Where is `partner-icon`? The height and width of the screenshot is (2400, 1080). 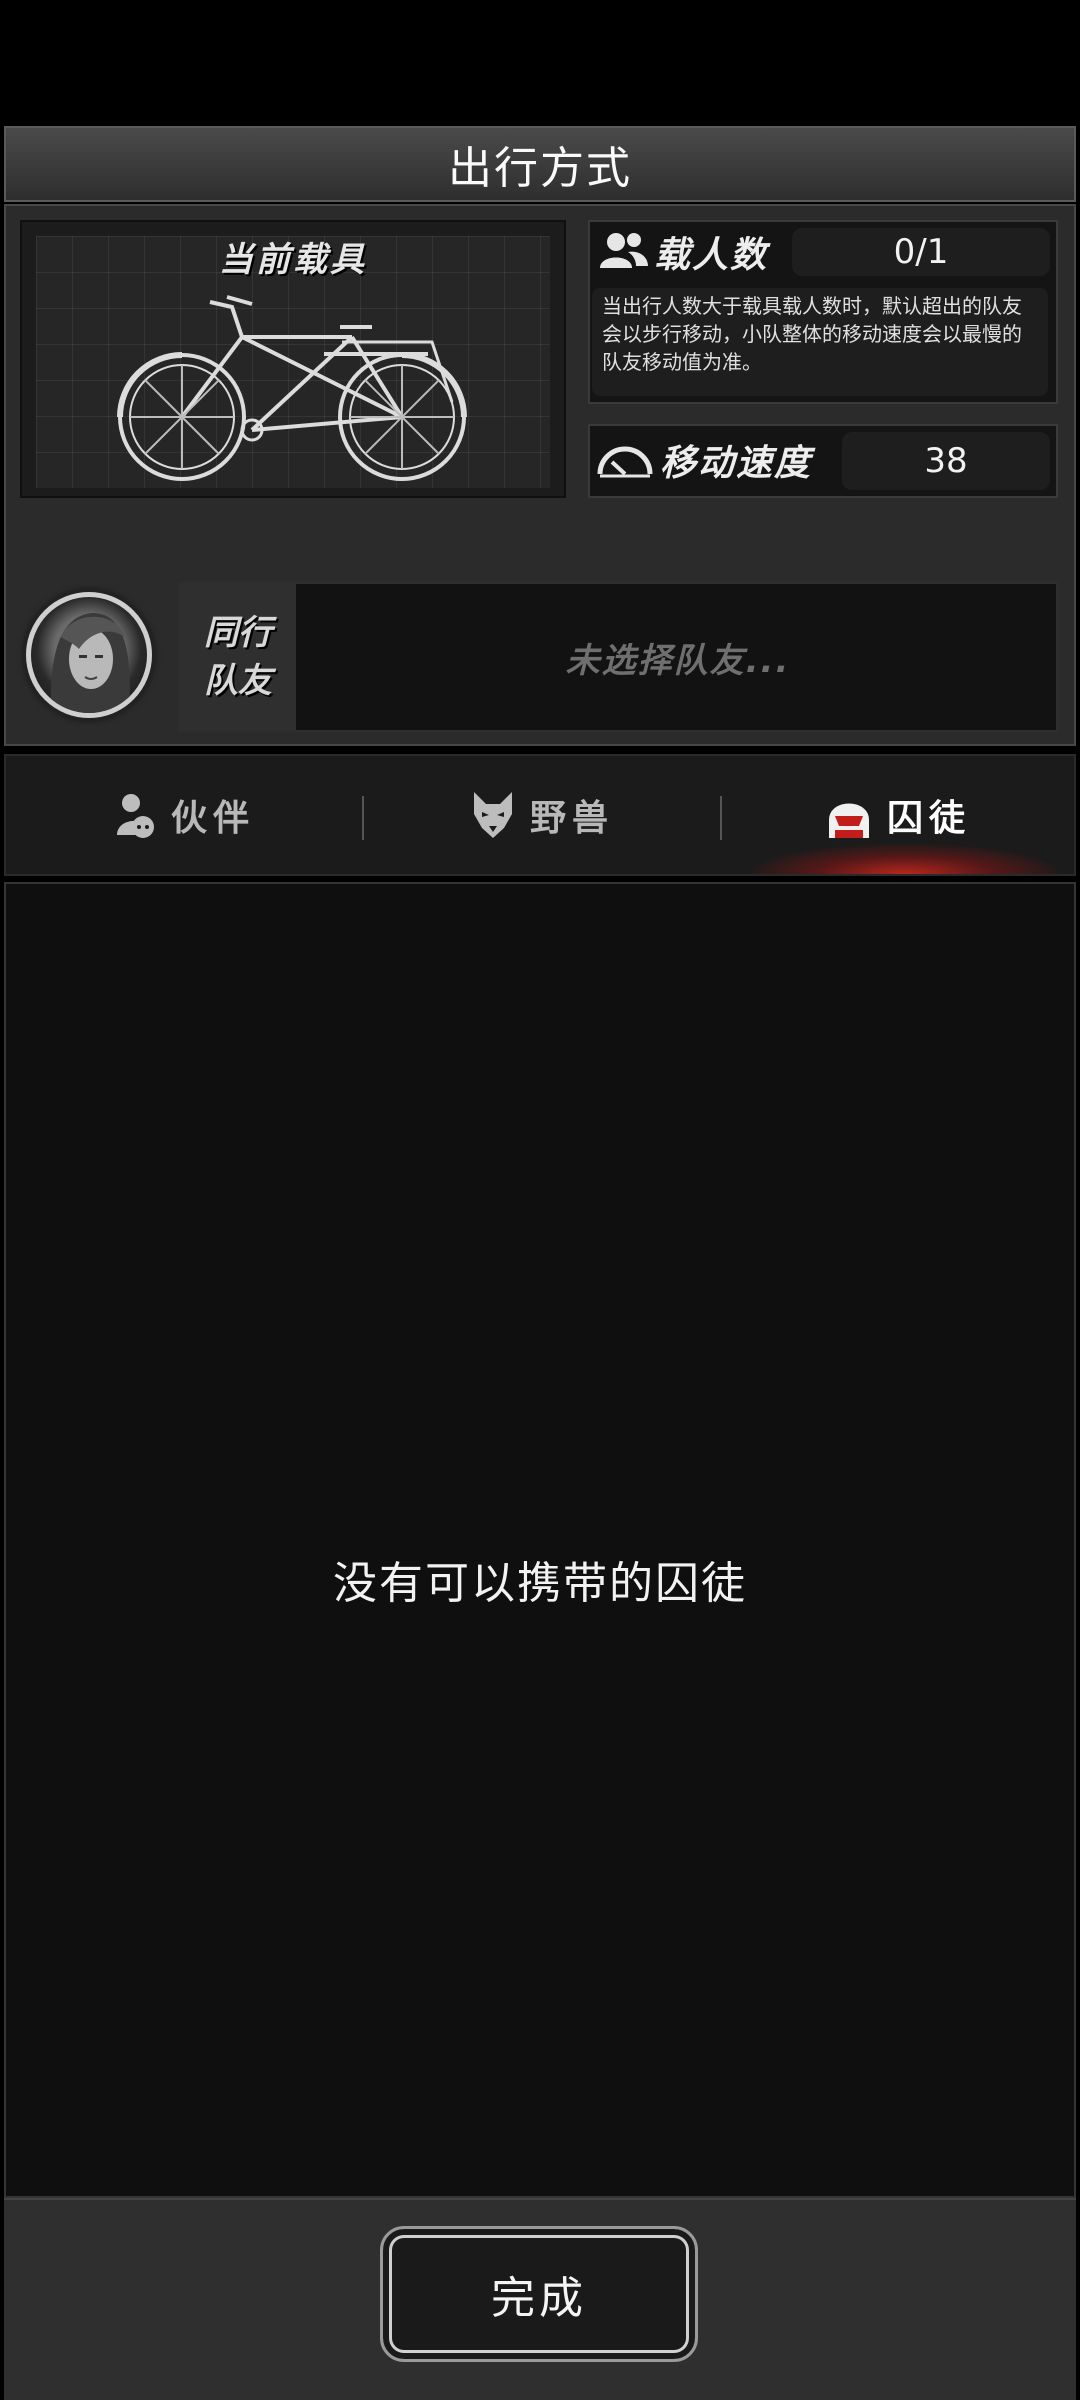
partner-icon is located at coordinates (135, 816).